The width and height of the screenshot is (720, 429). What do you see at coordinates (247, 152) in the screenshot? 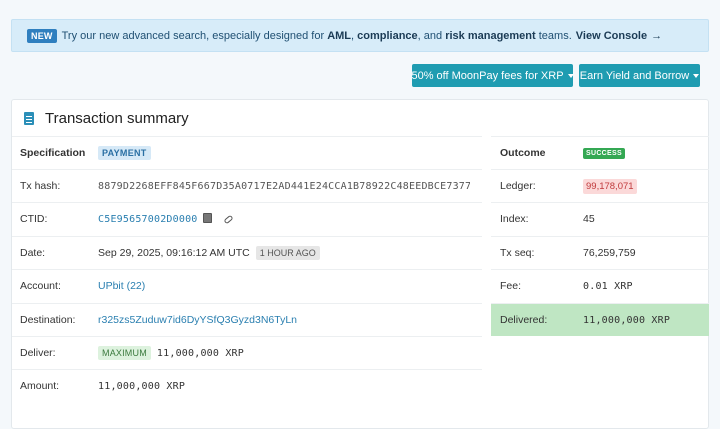
I see `specification-row: Specification PAYMENT` at bounding box center [247, 152].